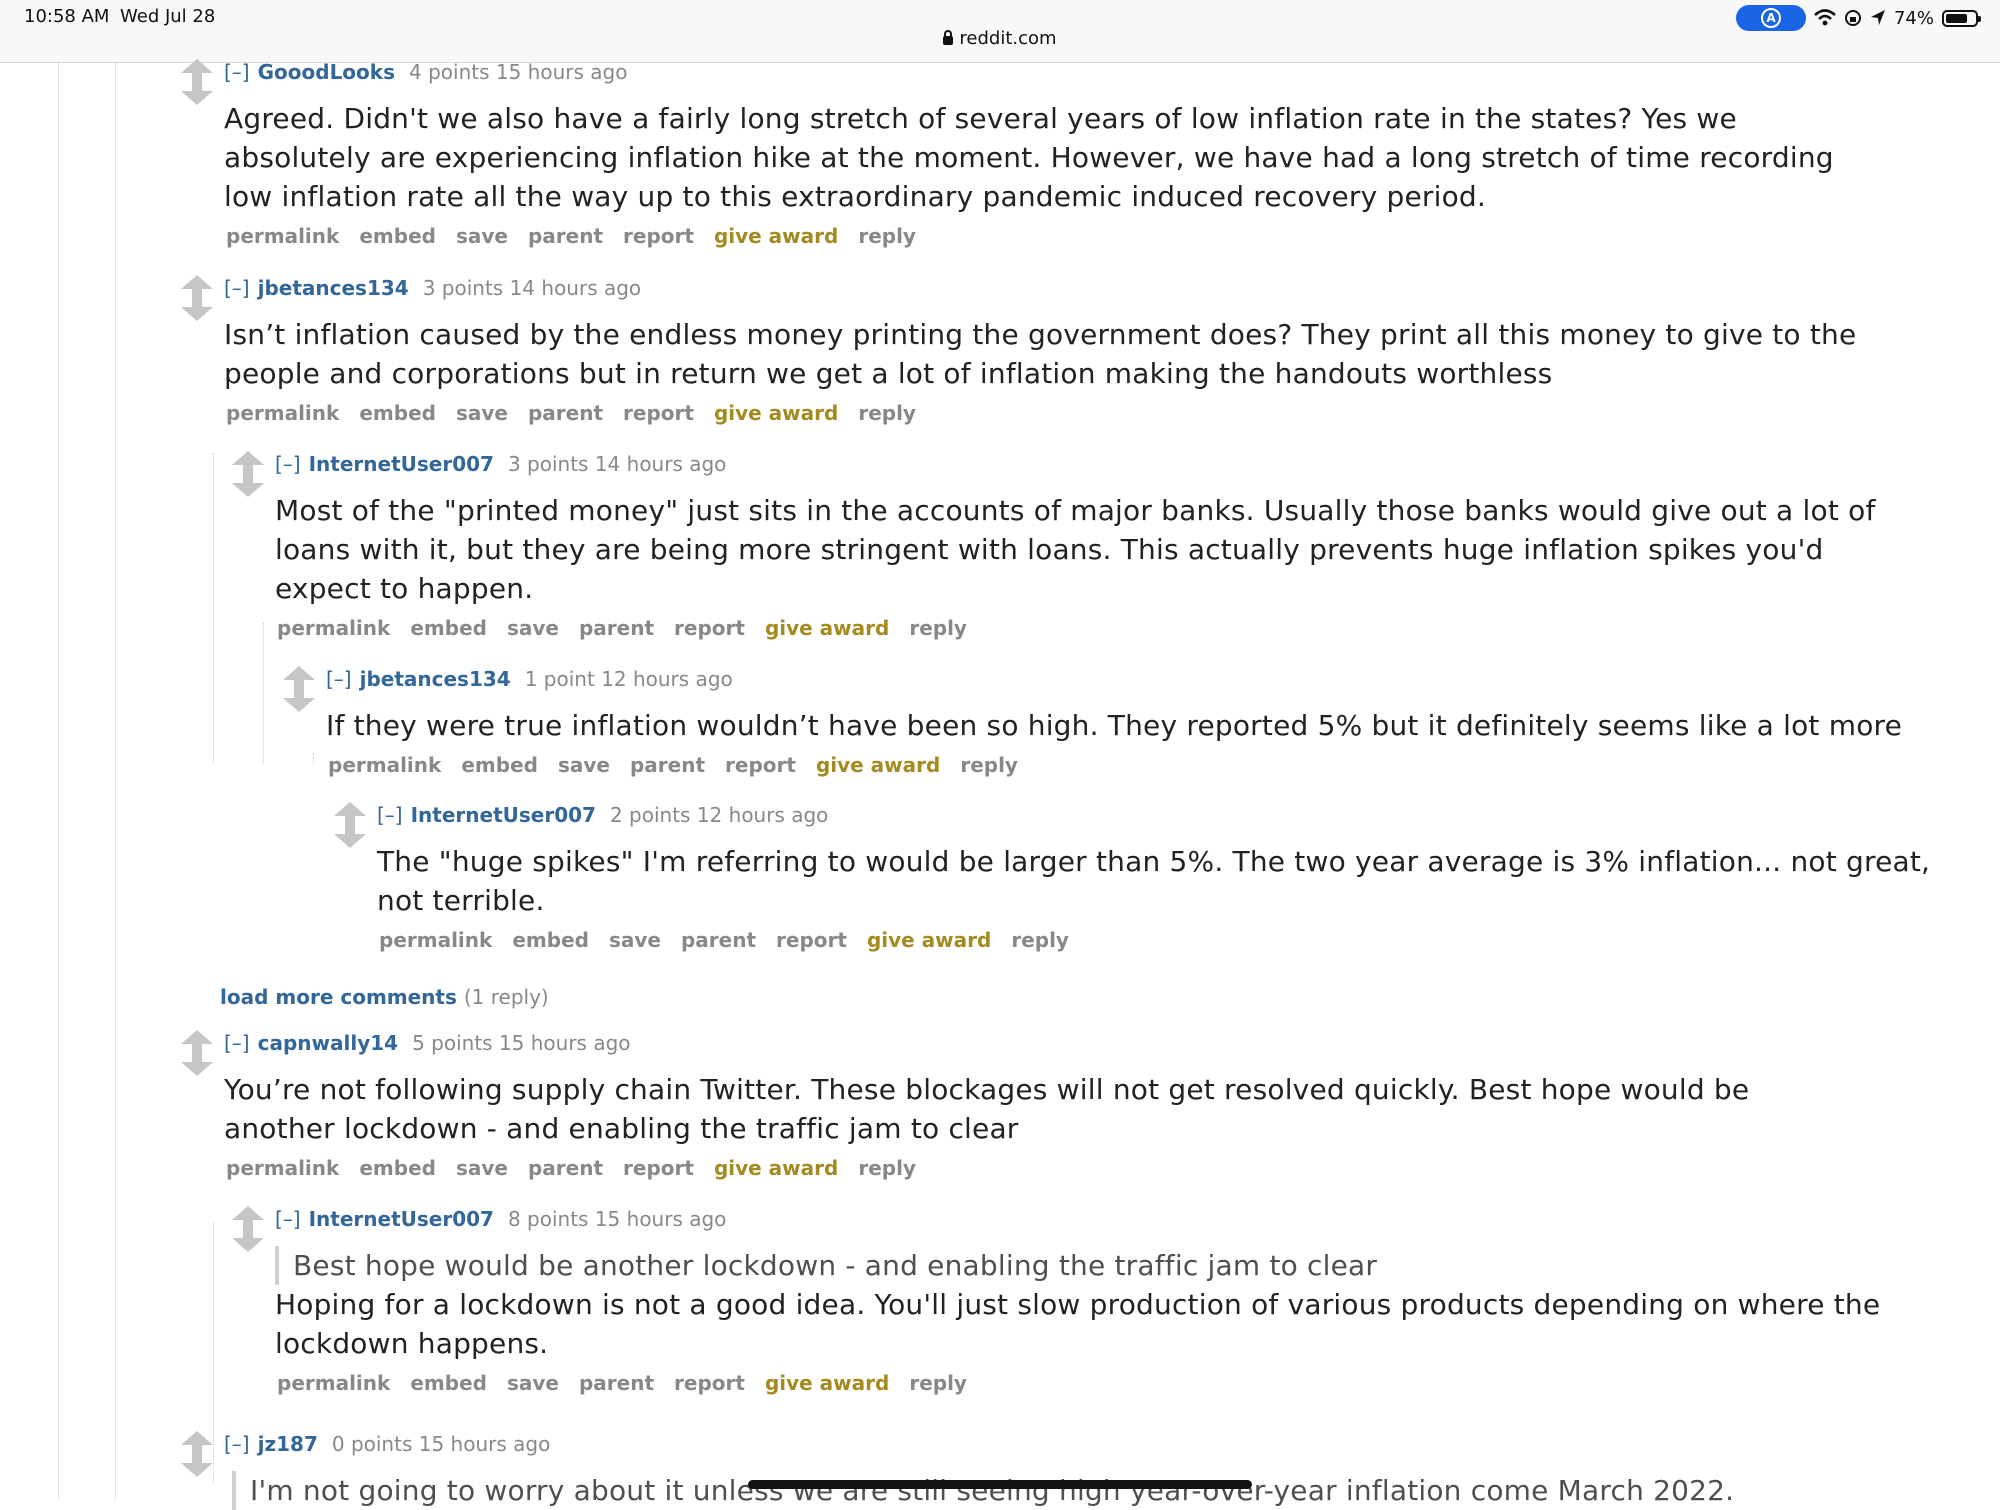 This screenshot has height=1510, width=2000. Describe the element at coordinates (1007, 38) in the screenshot. I see `url-text: reddit.com` at that location.